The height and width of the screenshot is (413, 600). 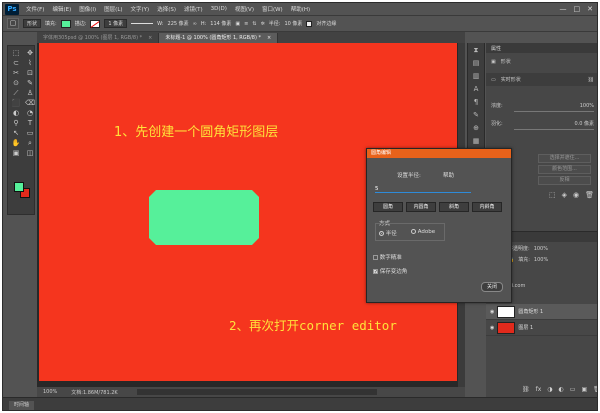 What do you see at coordinates (61, 9) in the screenshot?
I see `menu-edit: 编辑(E)` at bounding box center [61, 9].